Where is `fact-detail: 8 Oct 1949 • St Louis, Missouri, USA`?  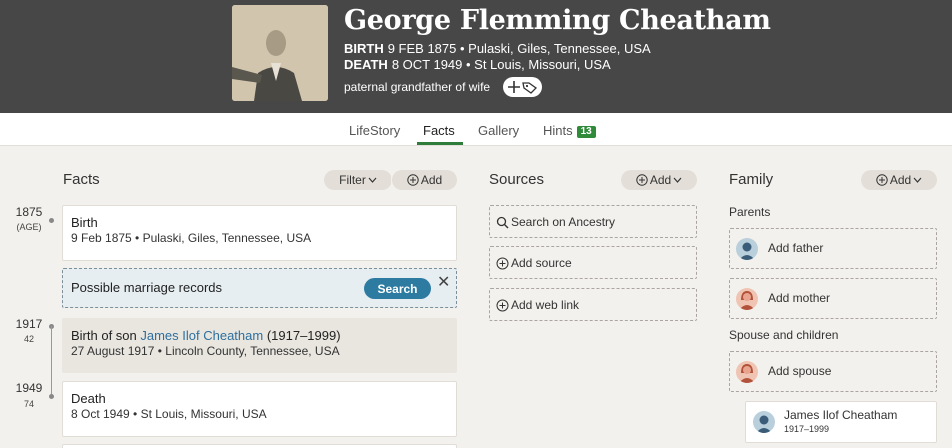
fact-detail: 8 Oct 1949 • St Louis, Missouri, USA is located at coordinates (169, 414).